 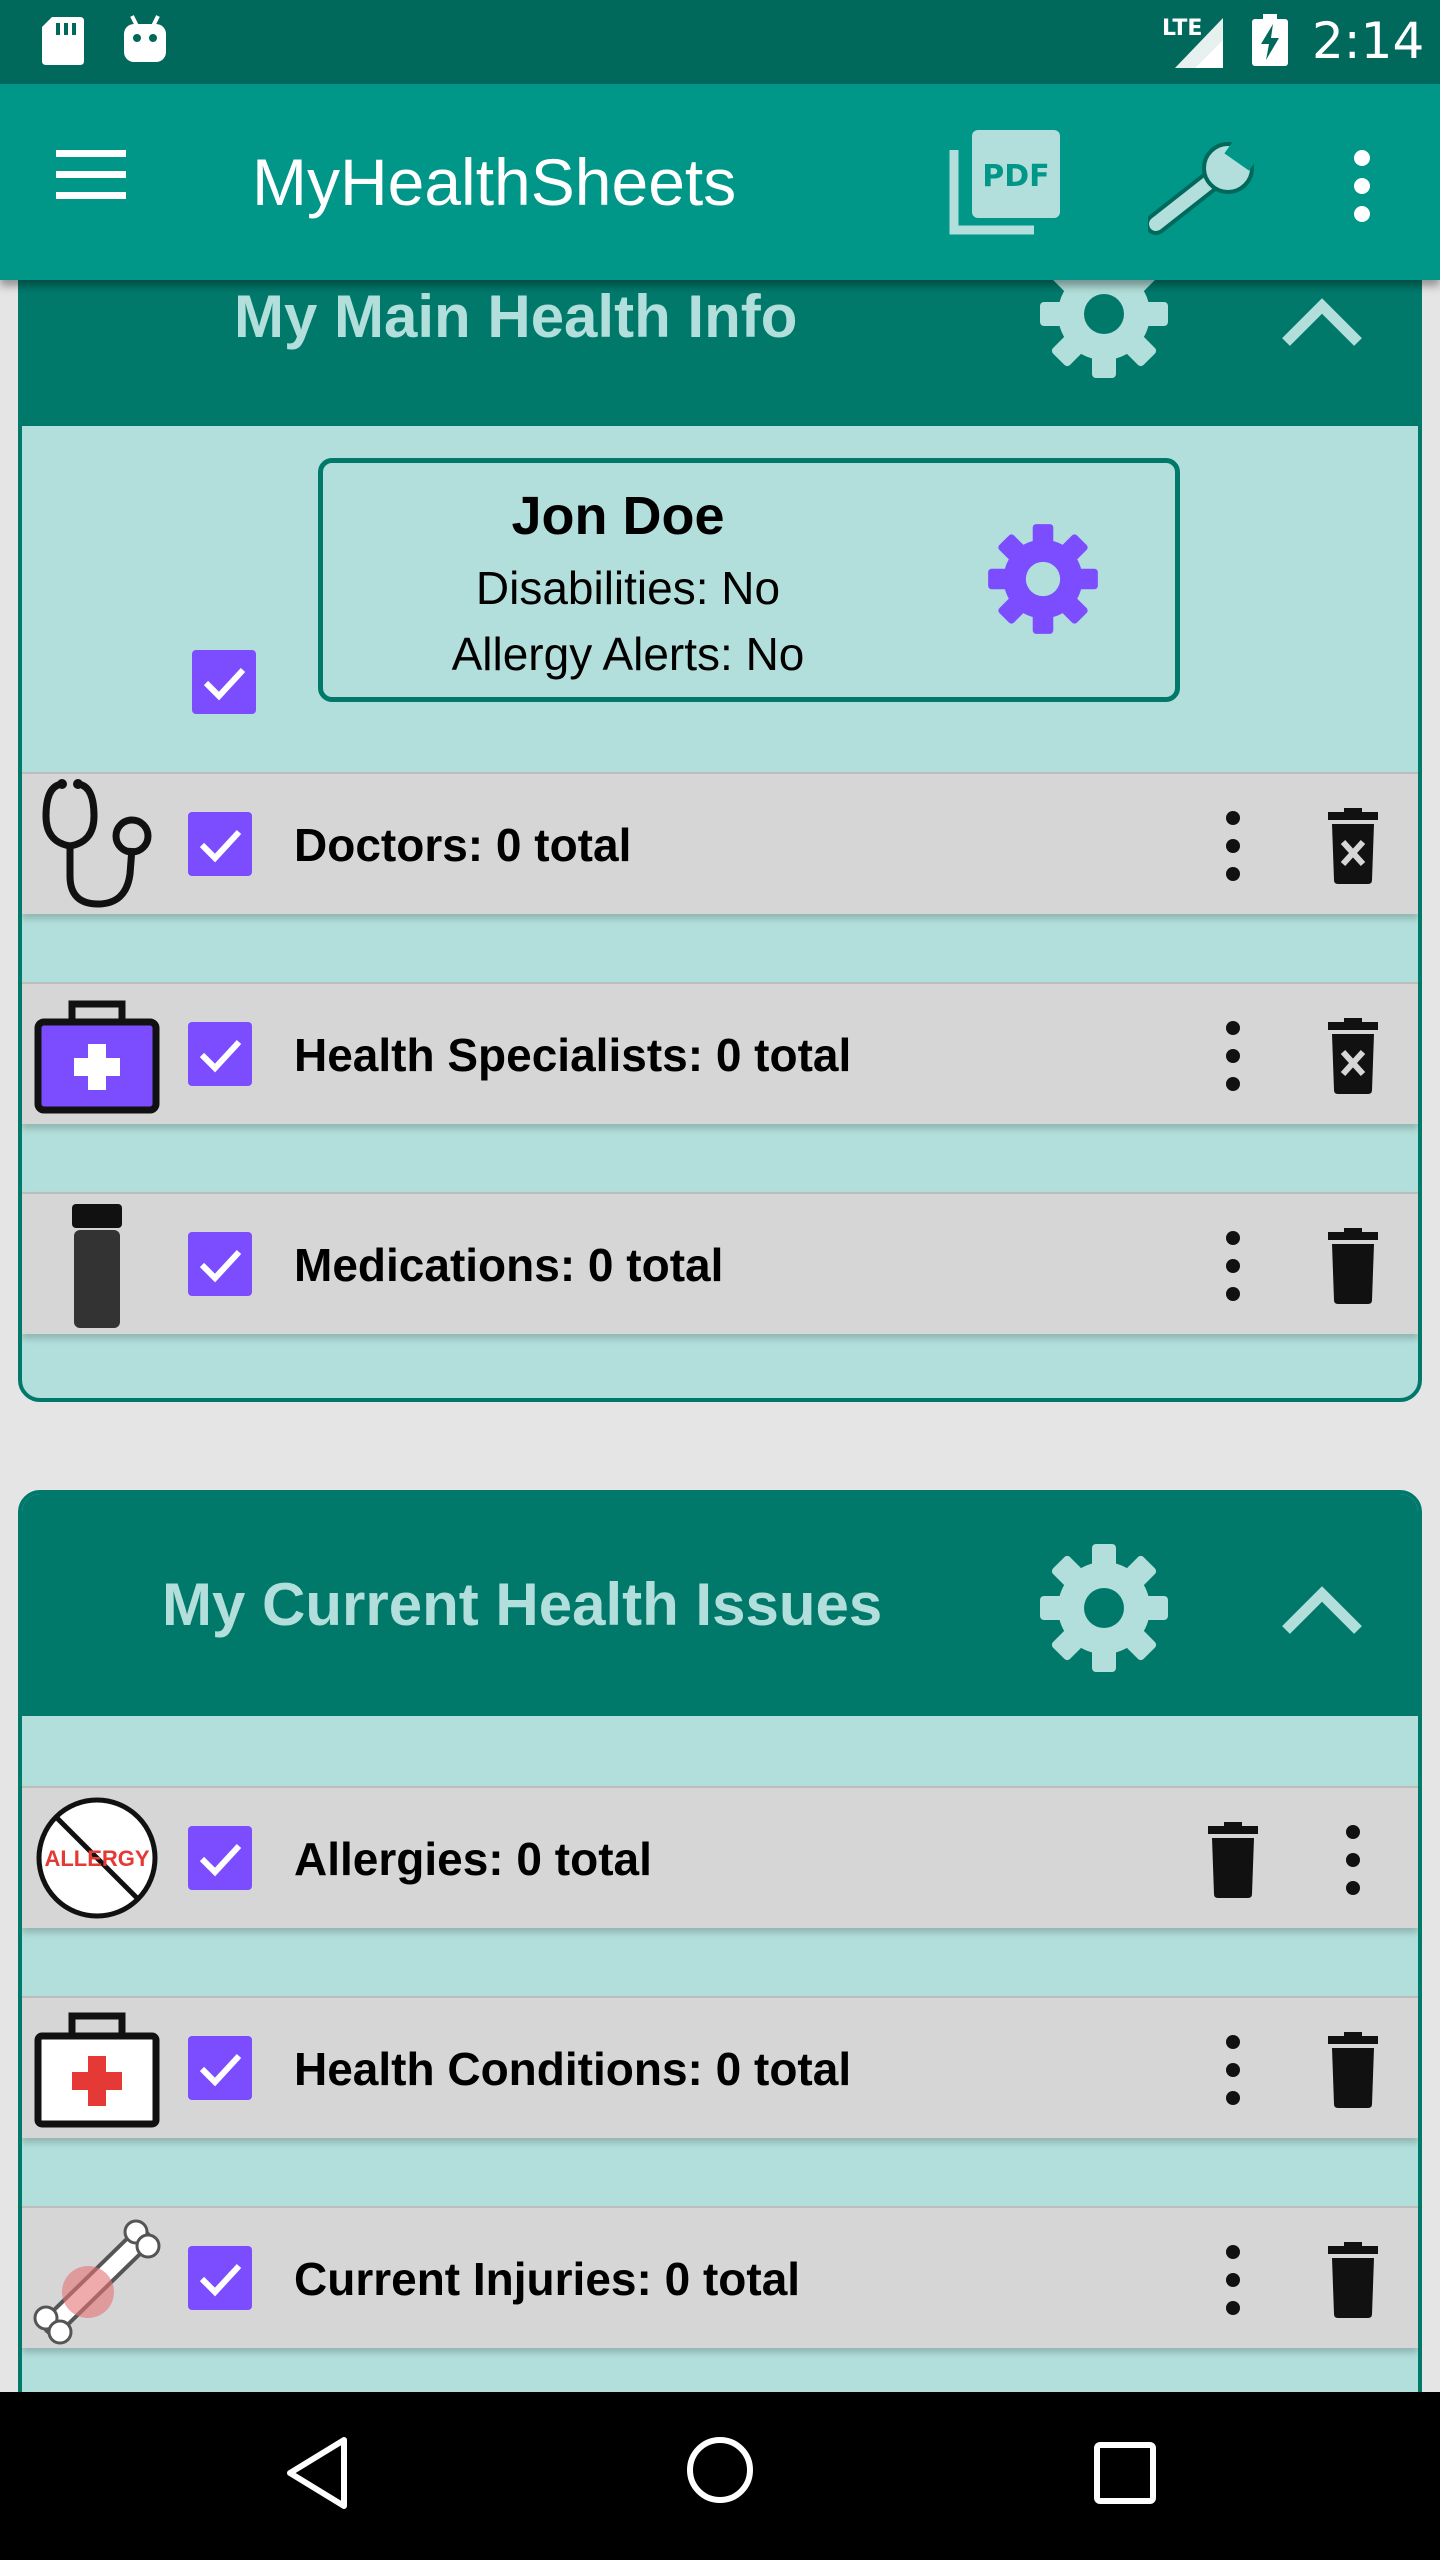 What do you see at coordinates (97, 1054) in the screenshot?
I see `medical-kit-icon` at bounding box center [97, 1054].